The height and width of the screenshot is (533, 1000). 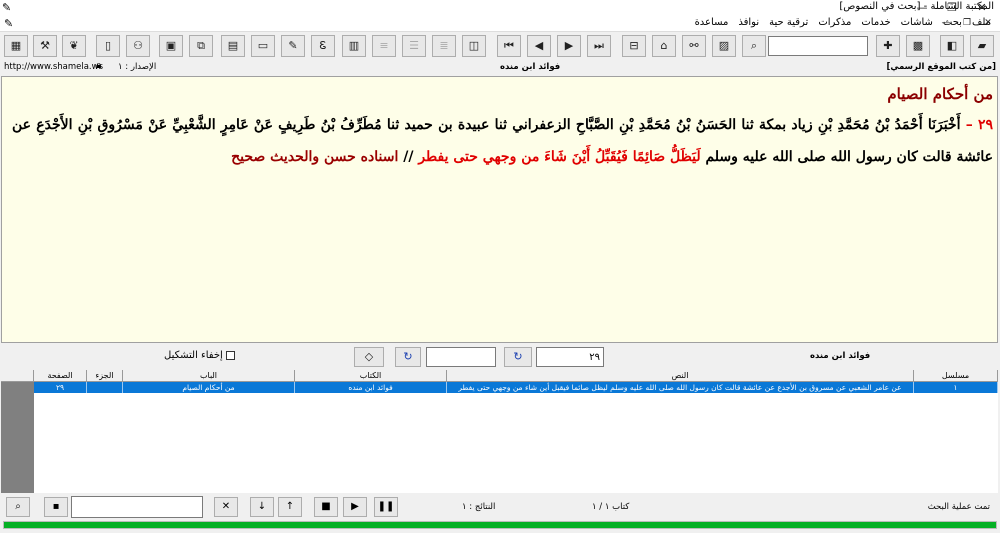 What do you see at coordinates (518, 357) in the screenshot?
I see `refresh-right-icon: ↻` at bounding box center [518, 357].